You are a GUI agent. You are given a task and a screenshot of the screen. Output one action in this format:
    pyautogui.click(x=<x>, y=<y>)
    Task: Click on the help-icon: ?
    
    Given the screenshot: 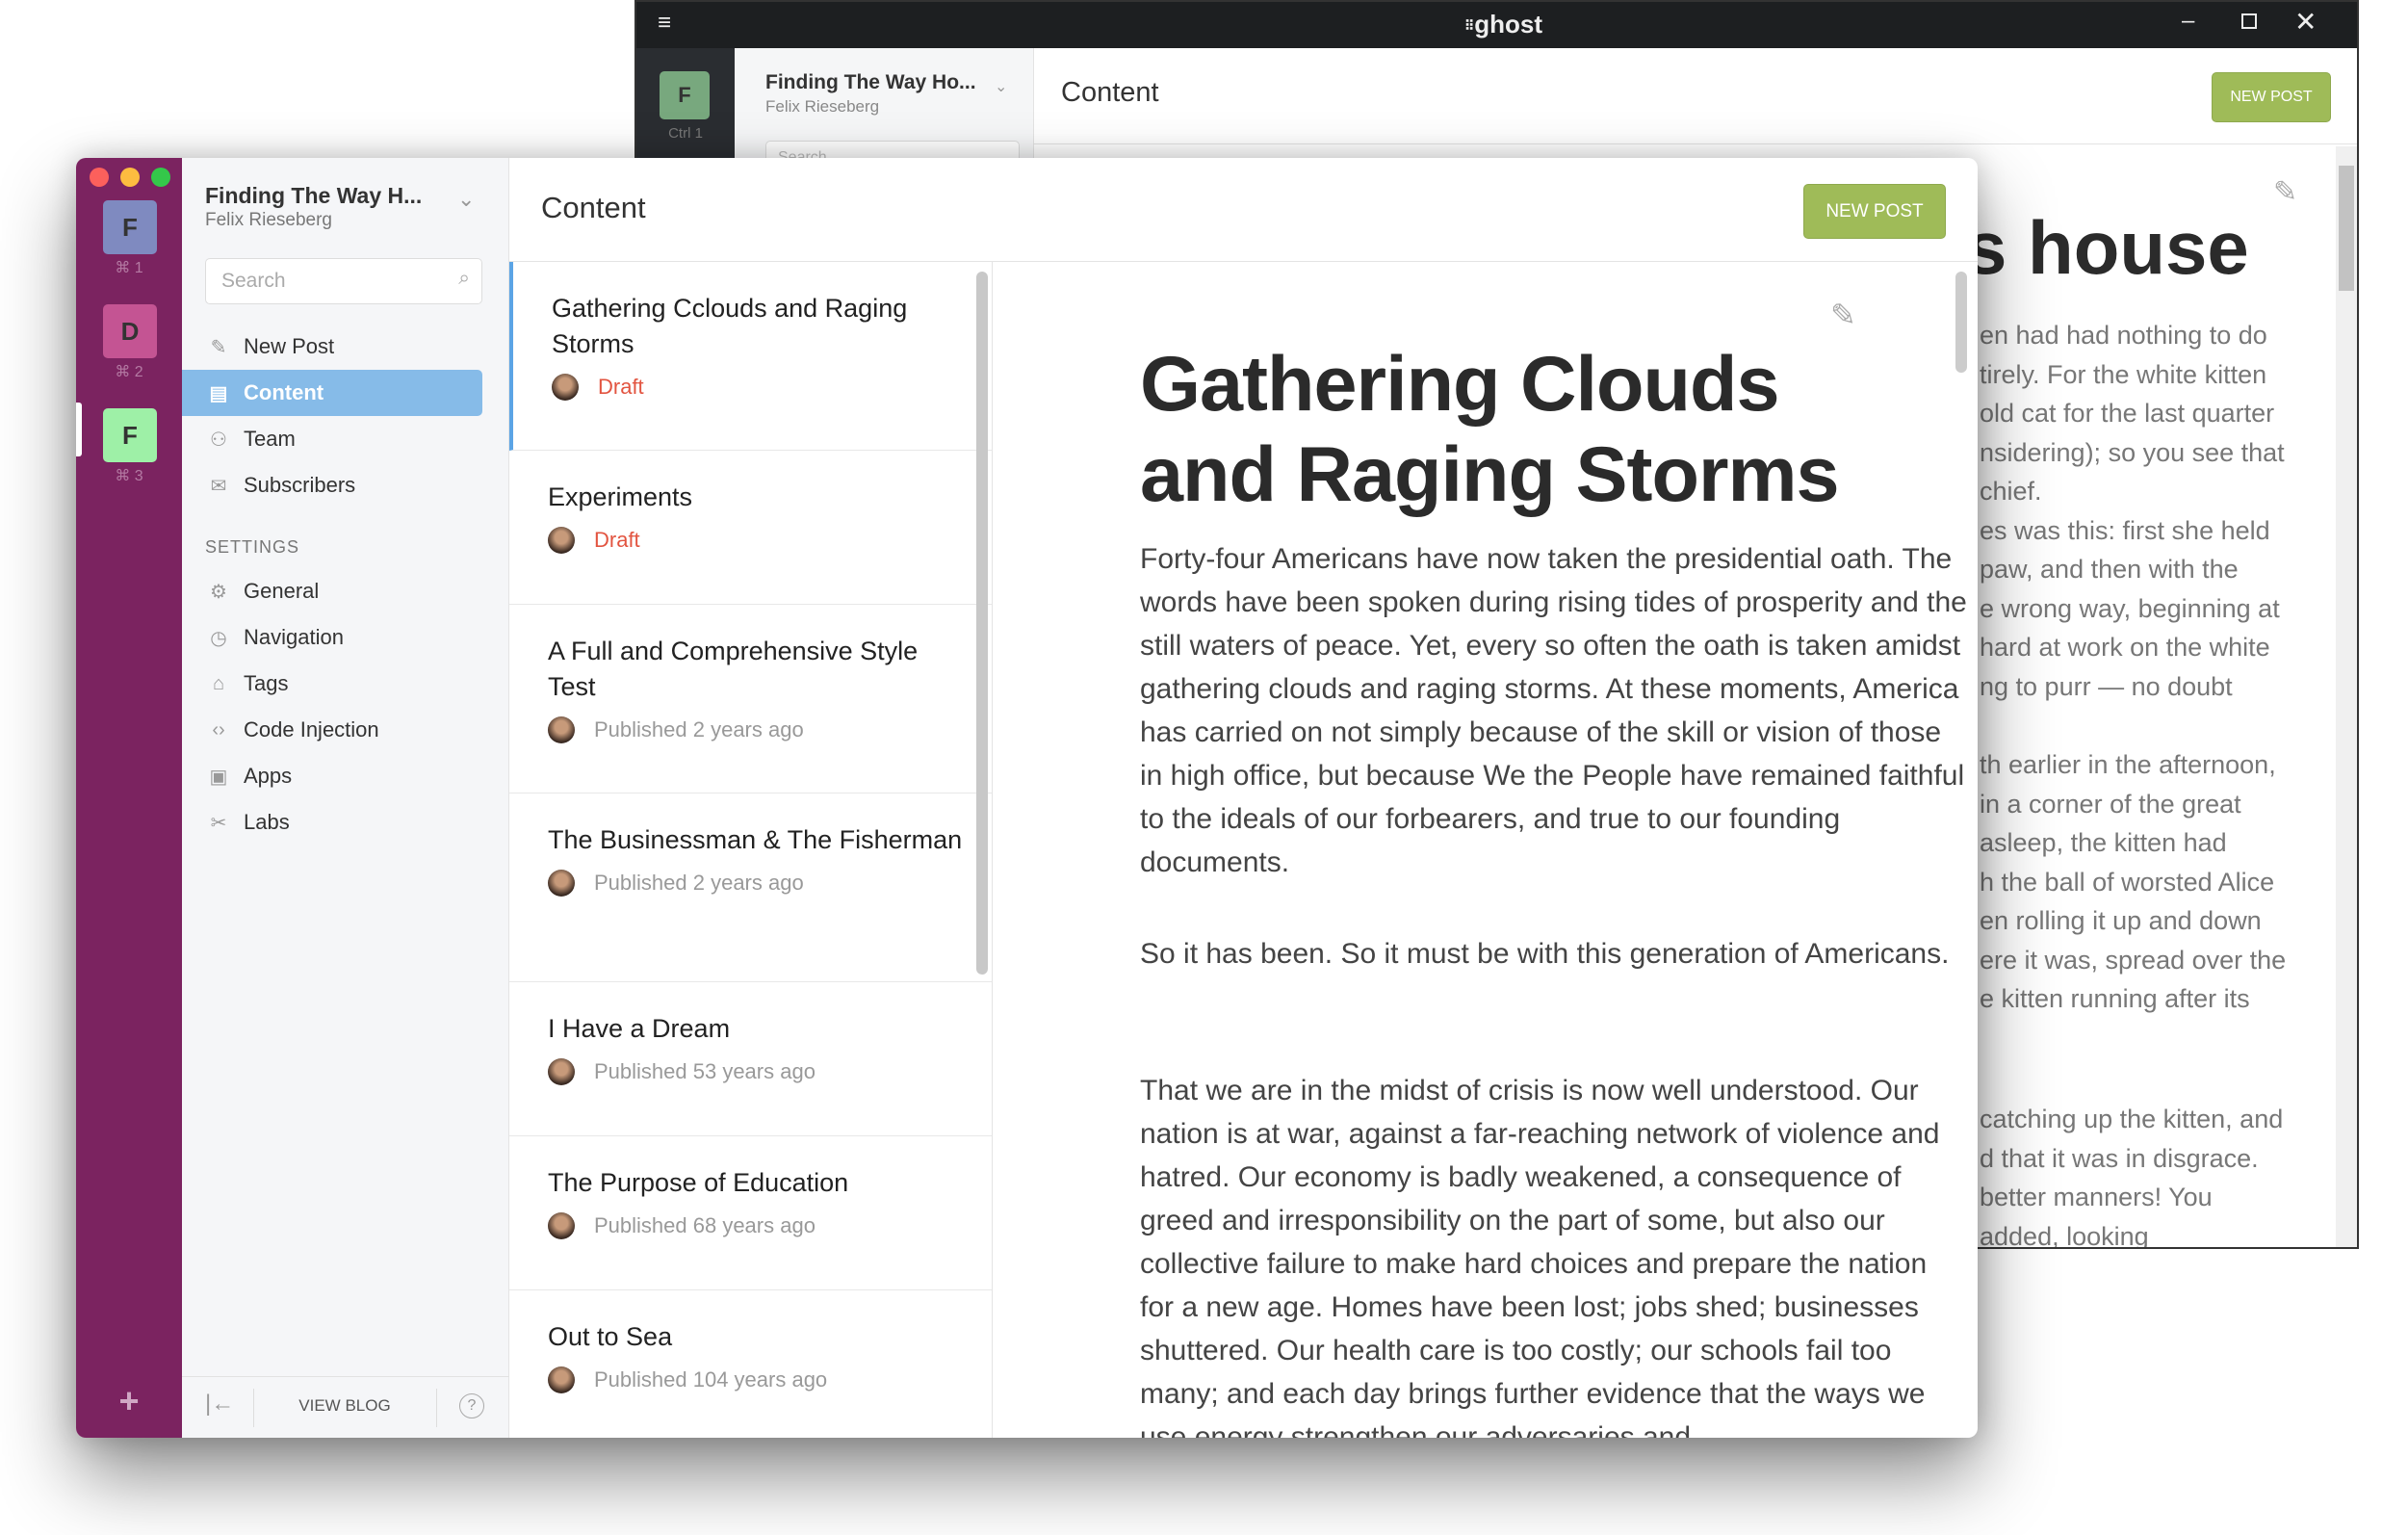 What is the action you would take?
    pyautogui.click(x=471, y=1405)
    